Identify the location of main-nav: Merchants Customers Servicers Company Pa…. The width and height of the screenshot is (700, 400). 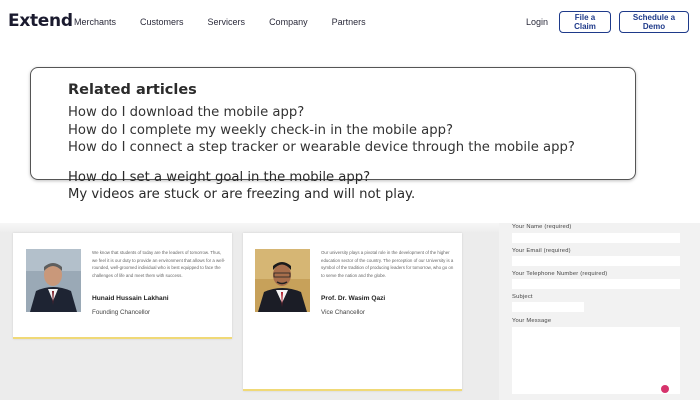
(232, 22).